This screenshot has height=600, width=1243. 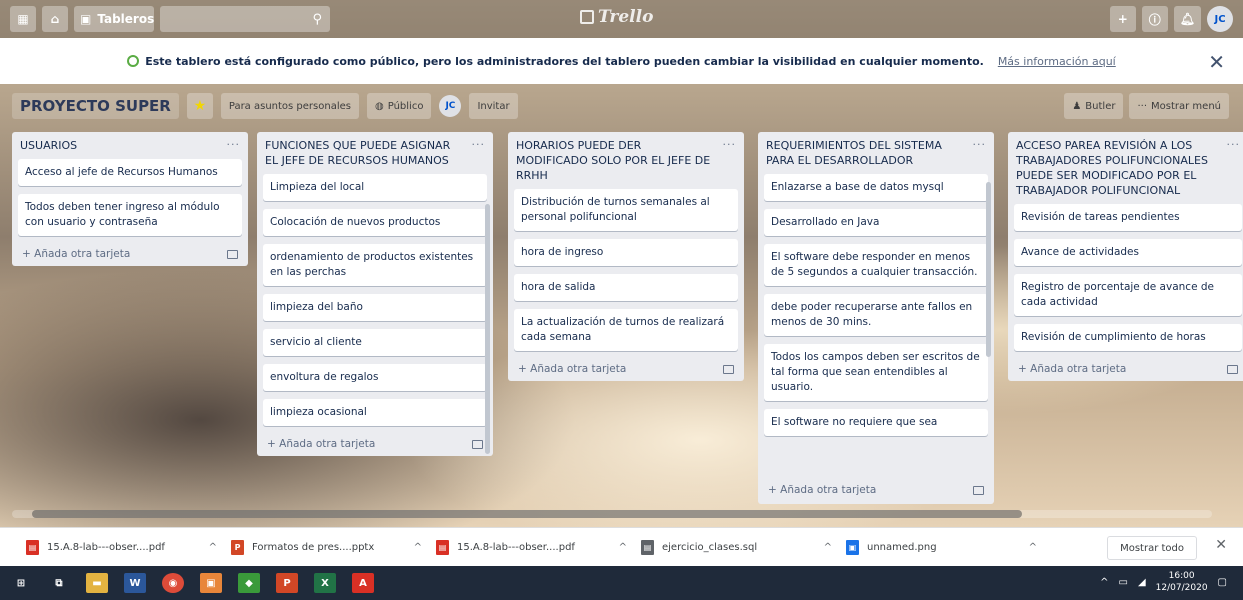 I want to click on card: El software no requiere que sea, so click(x=876, y=422).